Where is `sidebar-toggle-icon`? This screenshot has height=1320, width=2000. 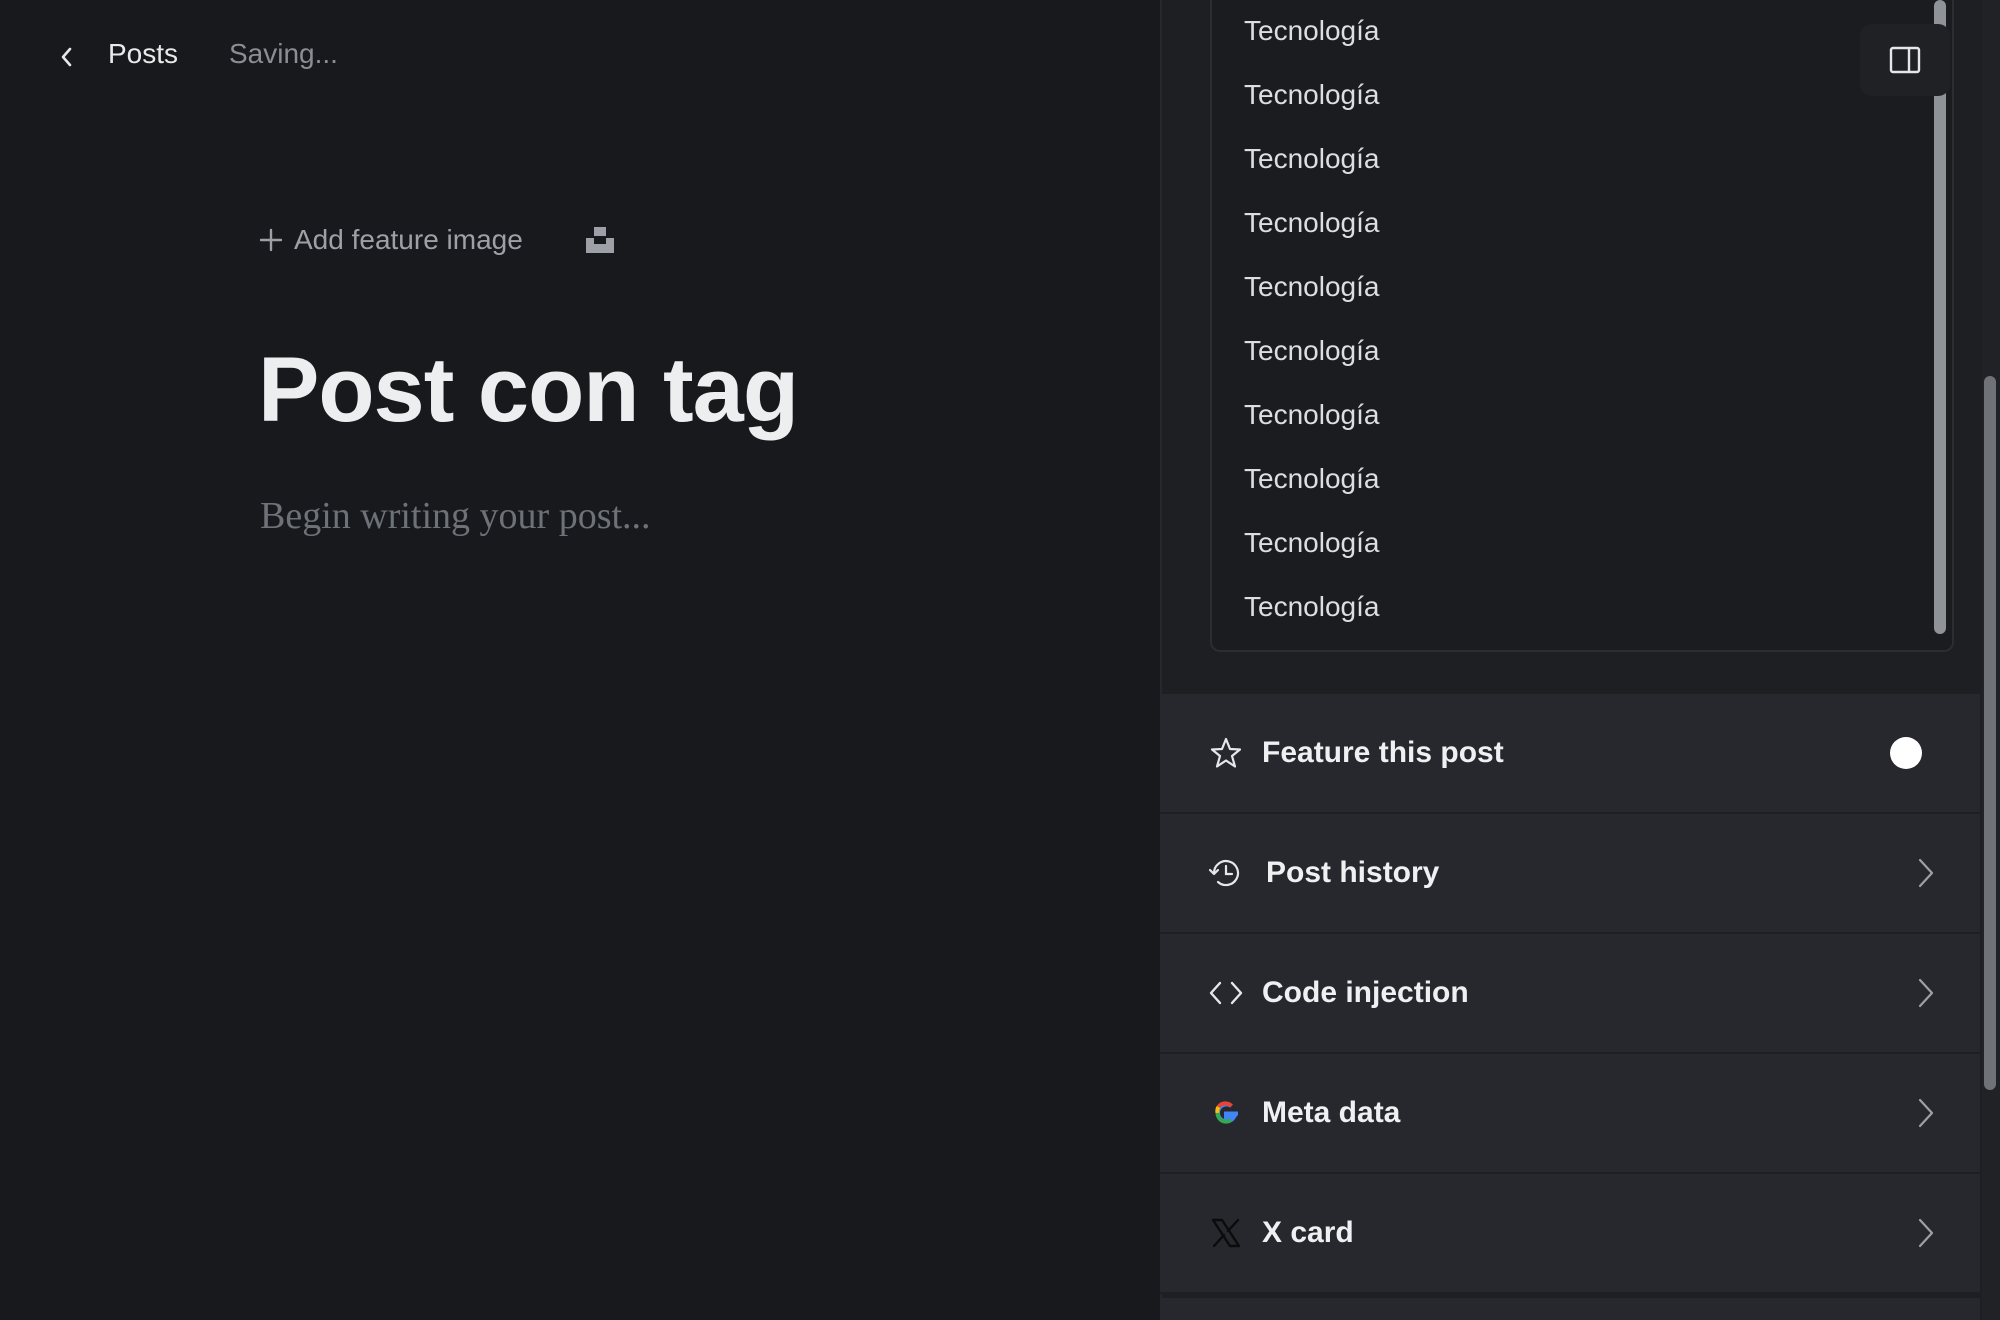
sidebar-toggle-icon is located at coordinates (1905, 60).